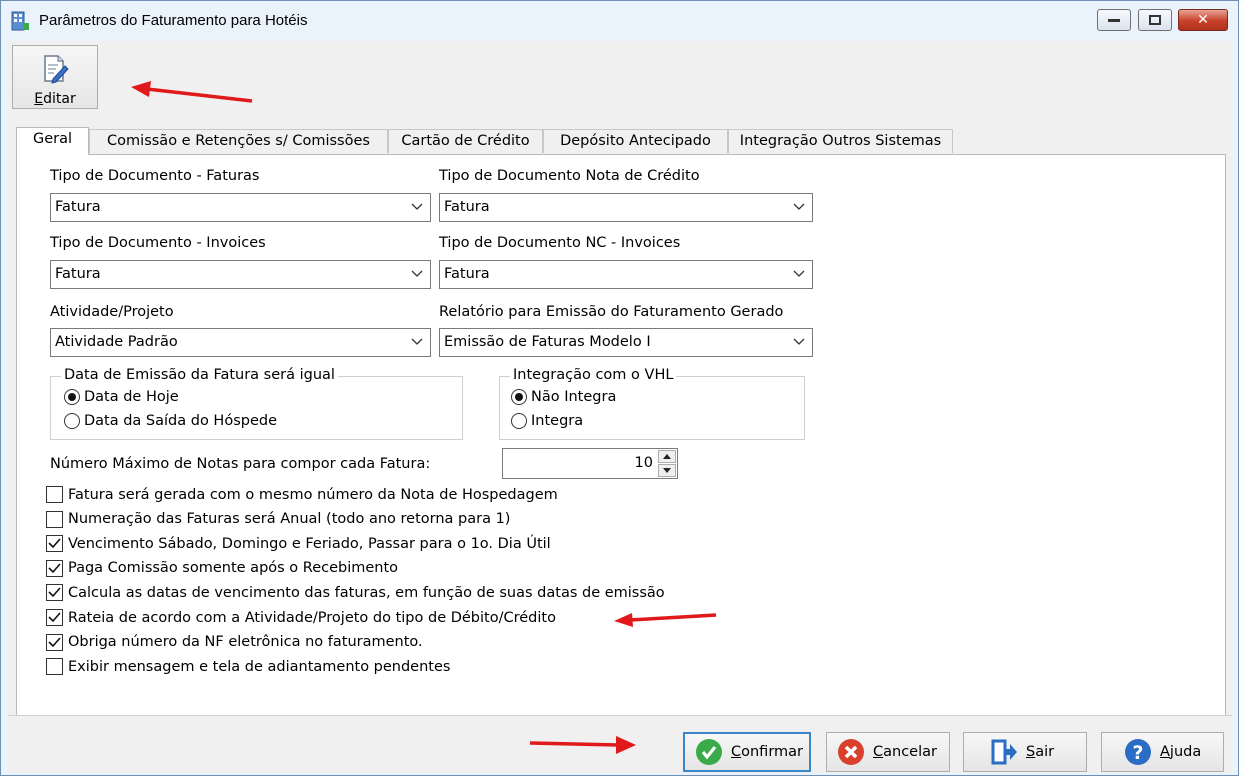 This screenshot has height=776, width=1239. I want to click on minimize-button, so click(1114, 20).